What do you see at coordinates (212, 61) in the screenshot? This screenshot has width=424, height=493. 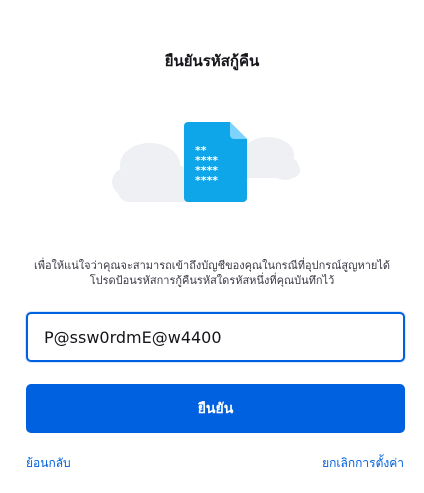 I see `dialog-title: ยืนยันรหัสกู้คืน` at bounding box center [212, 61].